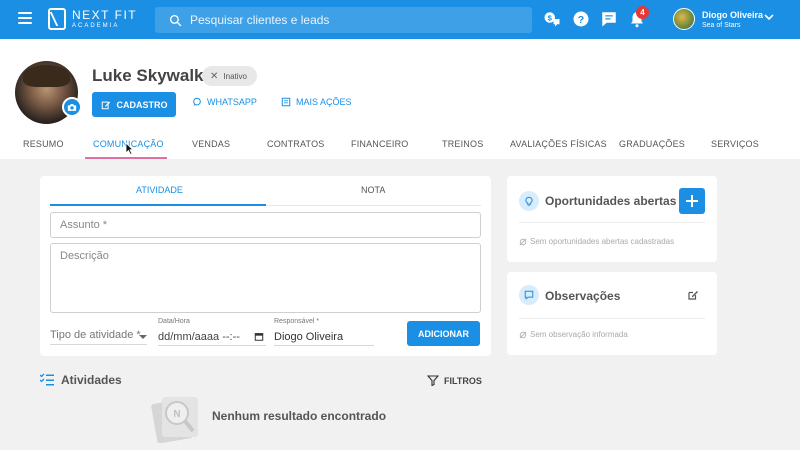 The width and height of the screenshot is (800, 450). What do you see at coordinates (47, 379) in the screenshot?
I see `checklist-icon` at bounding box center [47, 379].